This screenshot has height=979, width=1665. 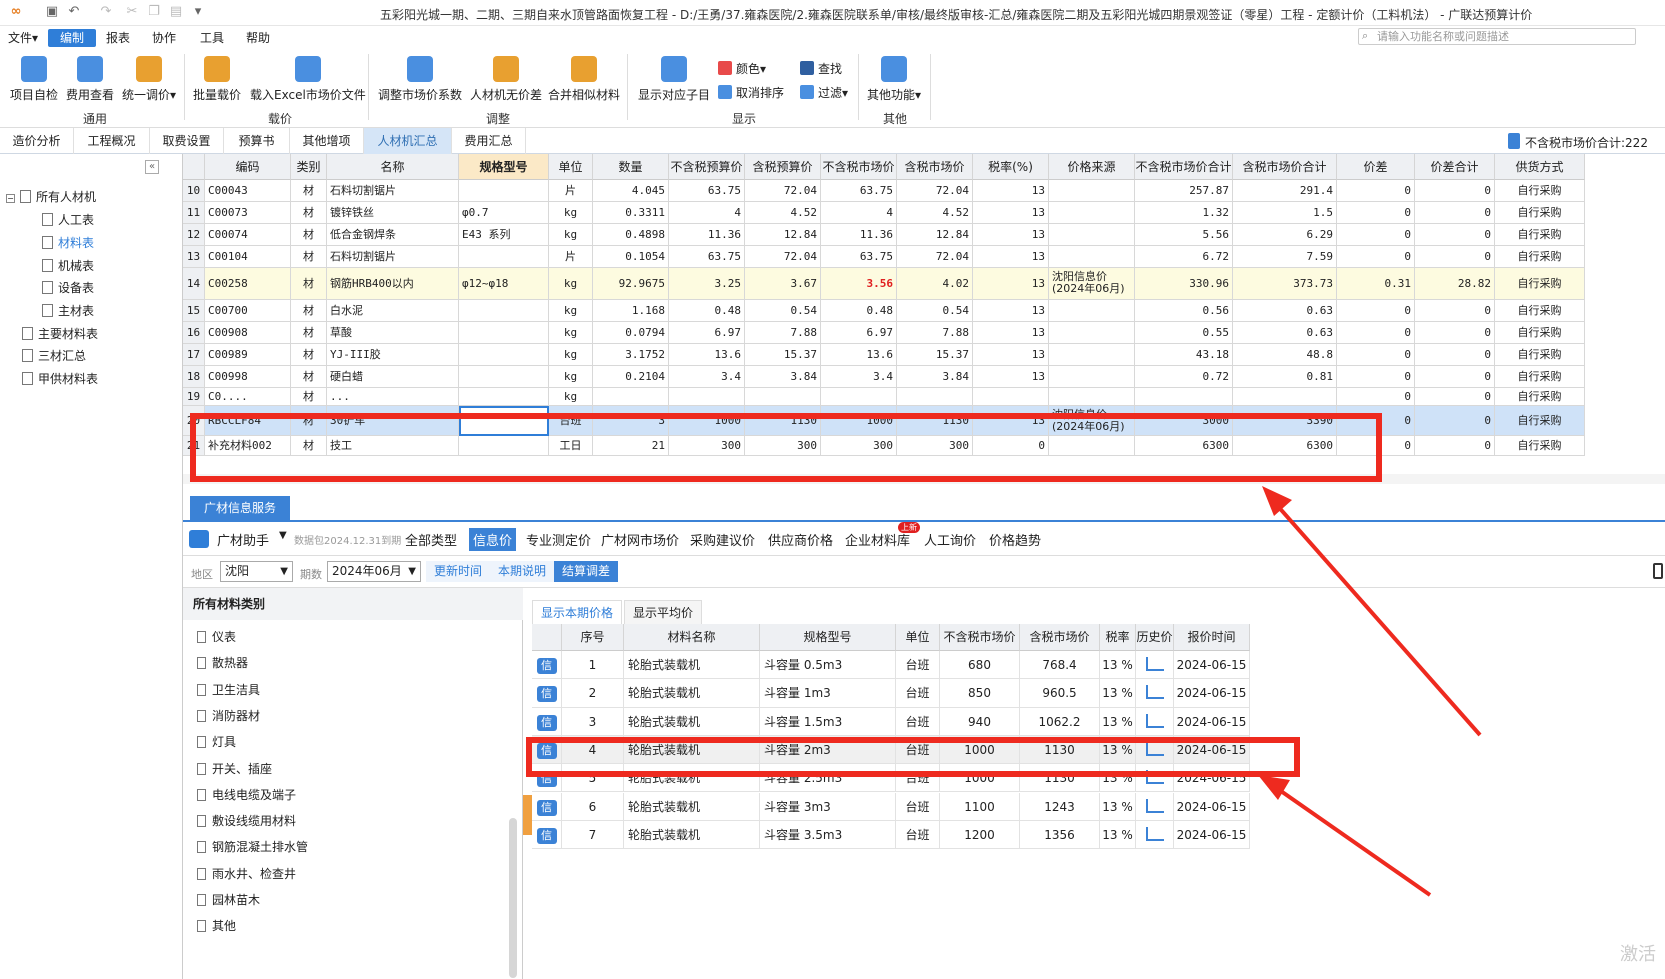 I want to click on arrow-head, so click(x=1277, y=501).